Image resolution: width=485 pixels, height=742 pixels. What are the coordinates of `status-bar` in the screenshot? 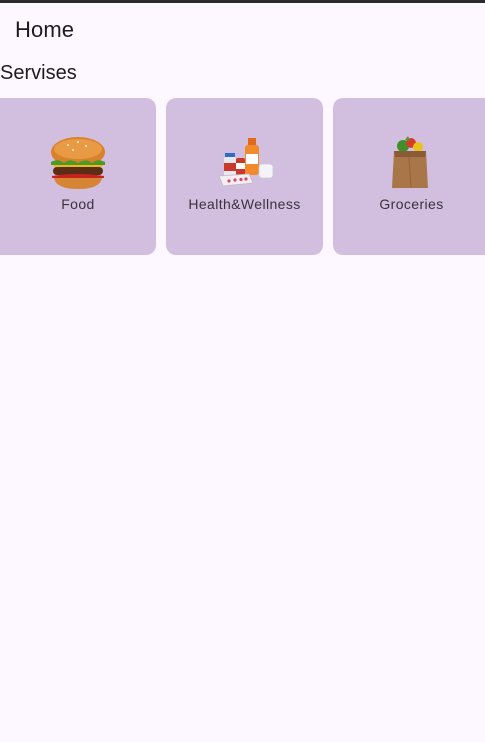 It's located at (242, 1).